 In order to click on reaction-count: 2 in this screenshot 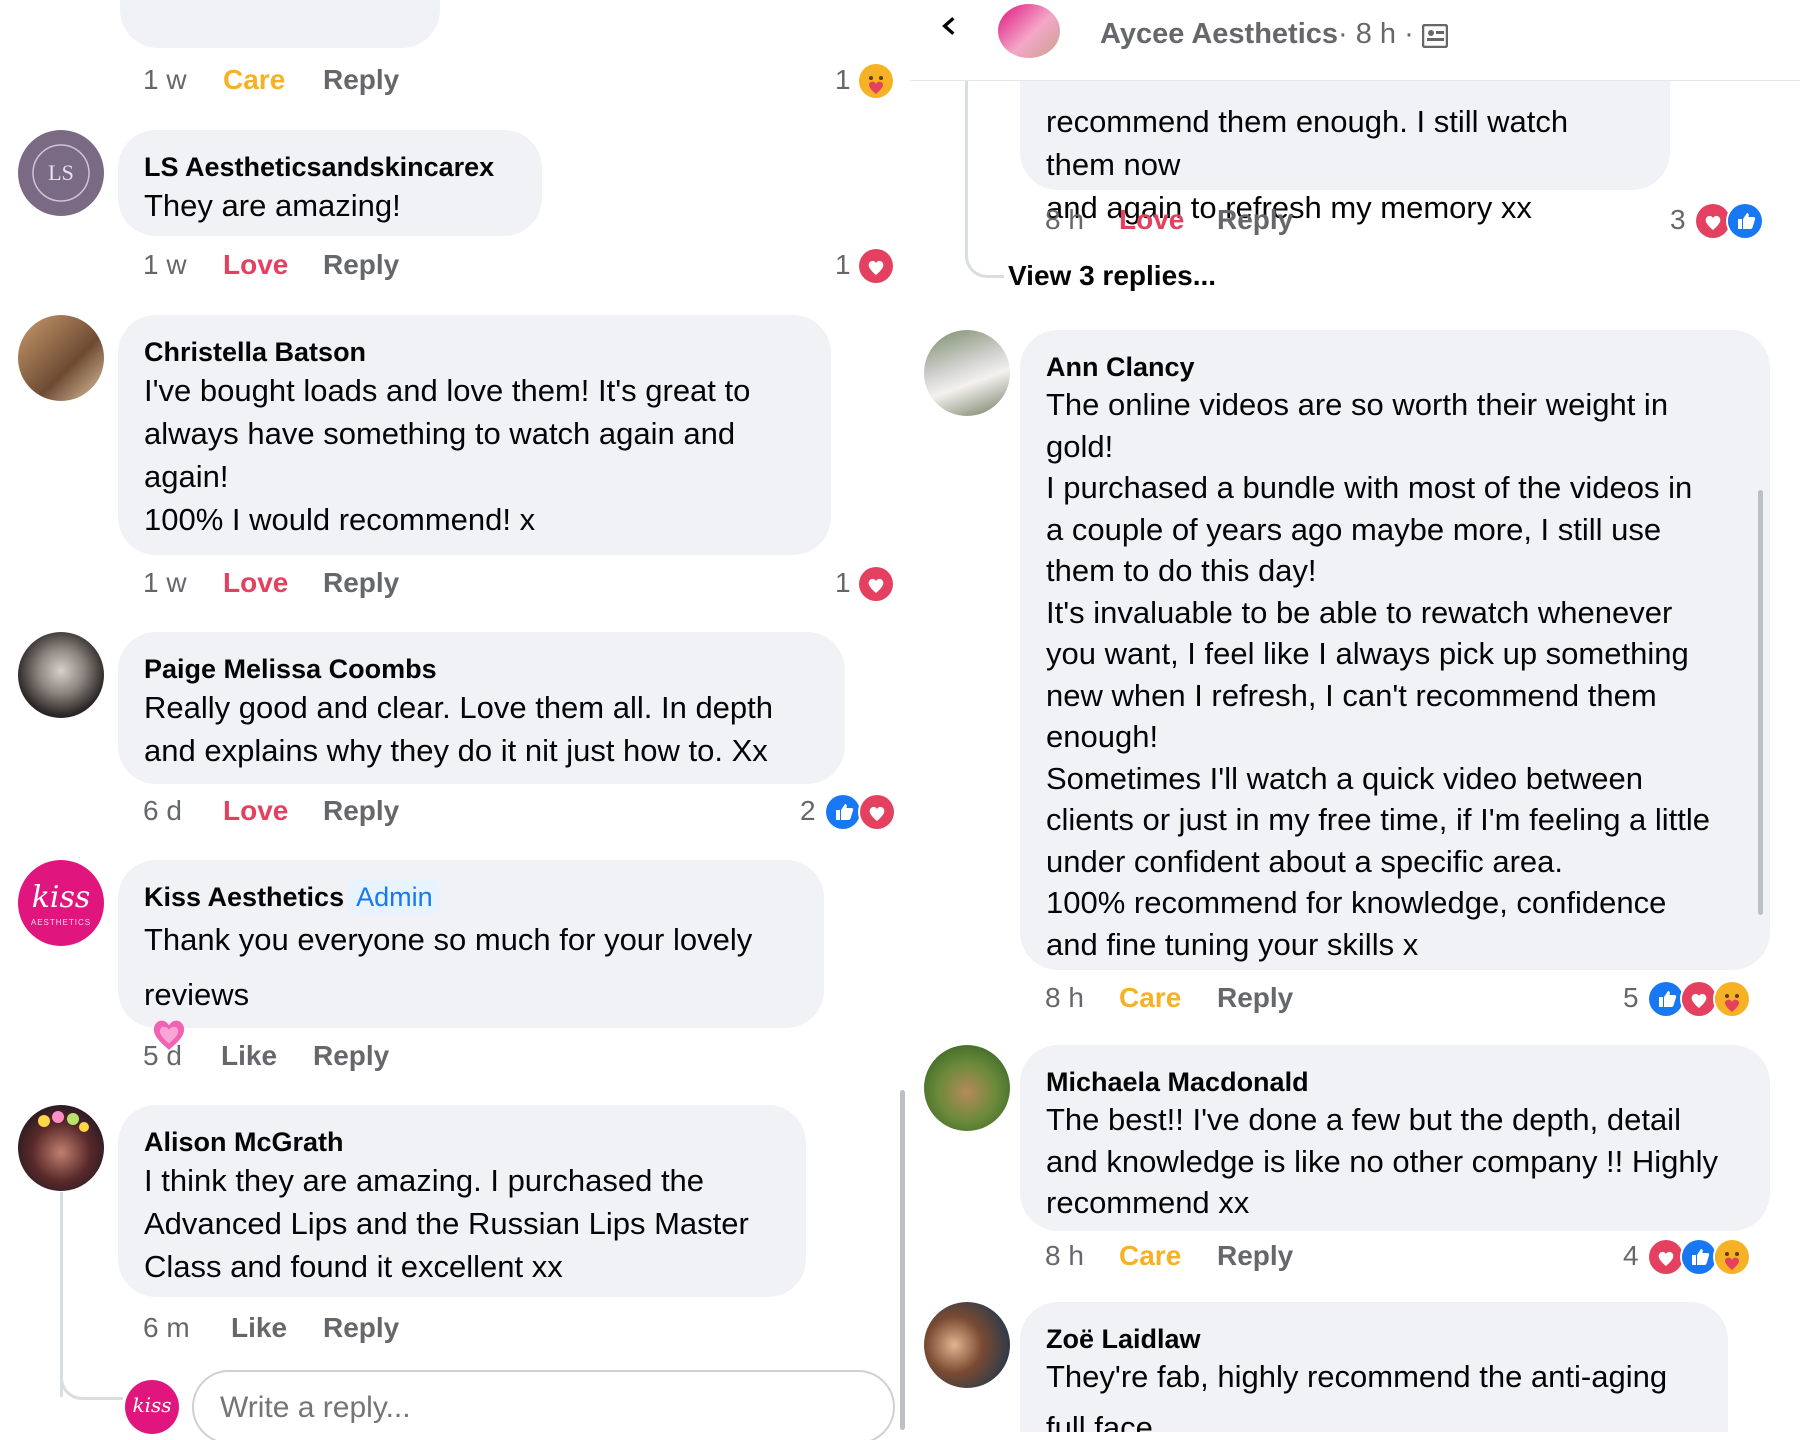, I will do `click(808, 810)`.